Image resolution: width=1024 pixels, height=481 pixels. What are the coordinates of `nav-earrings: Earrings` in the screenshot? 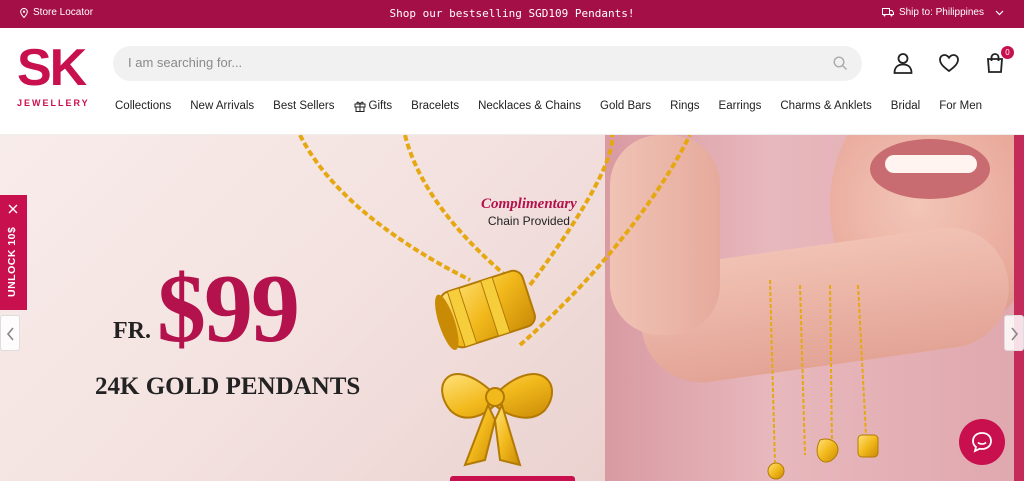 It's located at (740, 106).